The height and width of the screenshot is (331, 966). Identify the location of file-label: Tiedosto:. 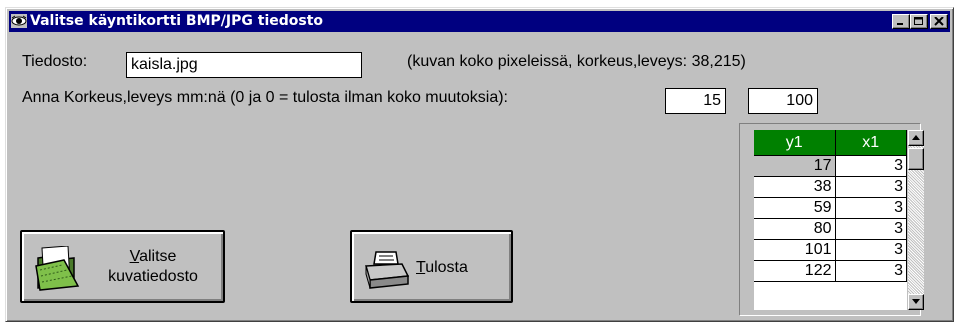
(55, 61).